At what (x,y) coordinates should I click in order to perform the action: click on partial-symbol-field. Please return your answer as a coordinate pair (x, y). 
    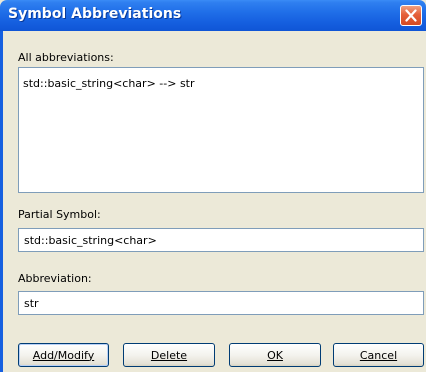
    Looking at the image, I should click on (221, 240).